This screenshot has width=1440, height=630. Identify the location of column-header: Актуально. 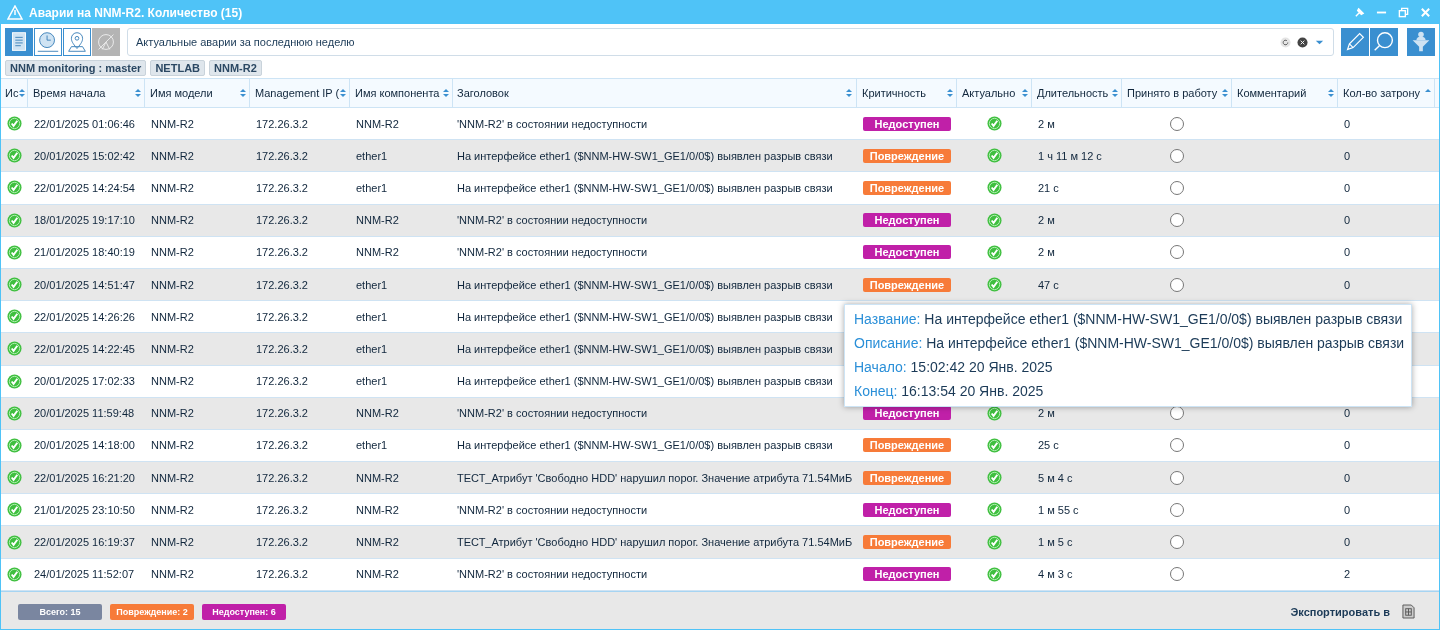
(994, 93).